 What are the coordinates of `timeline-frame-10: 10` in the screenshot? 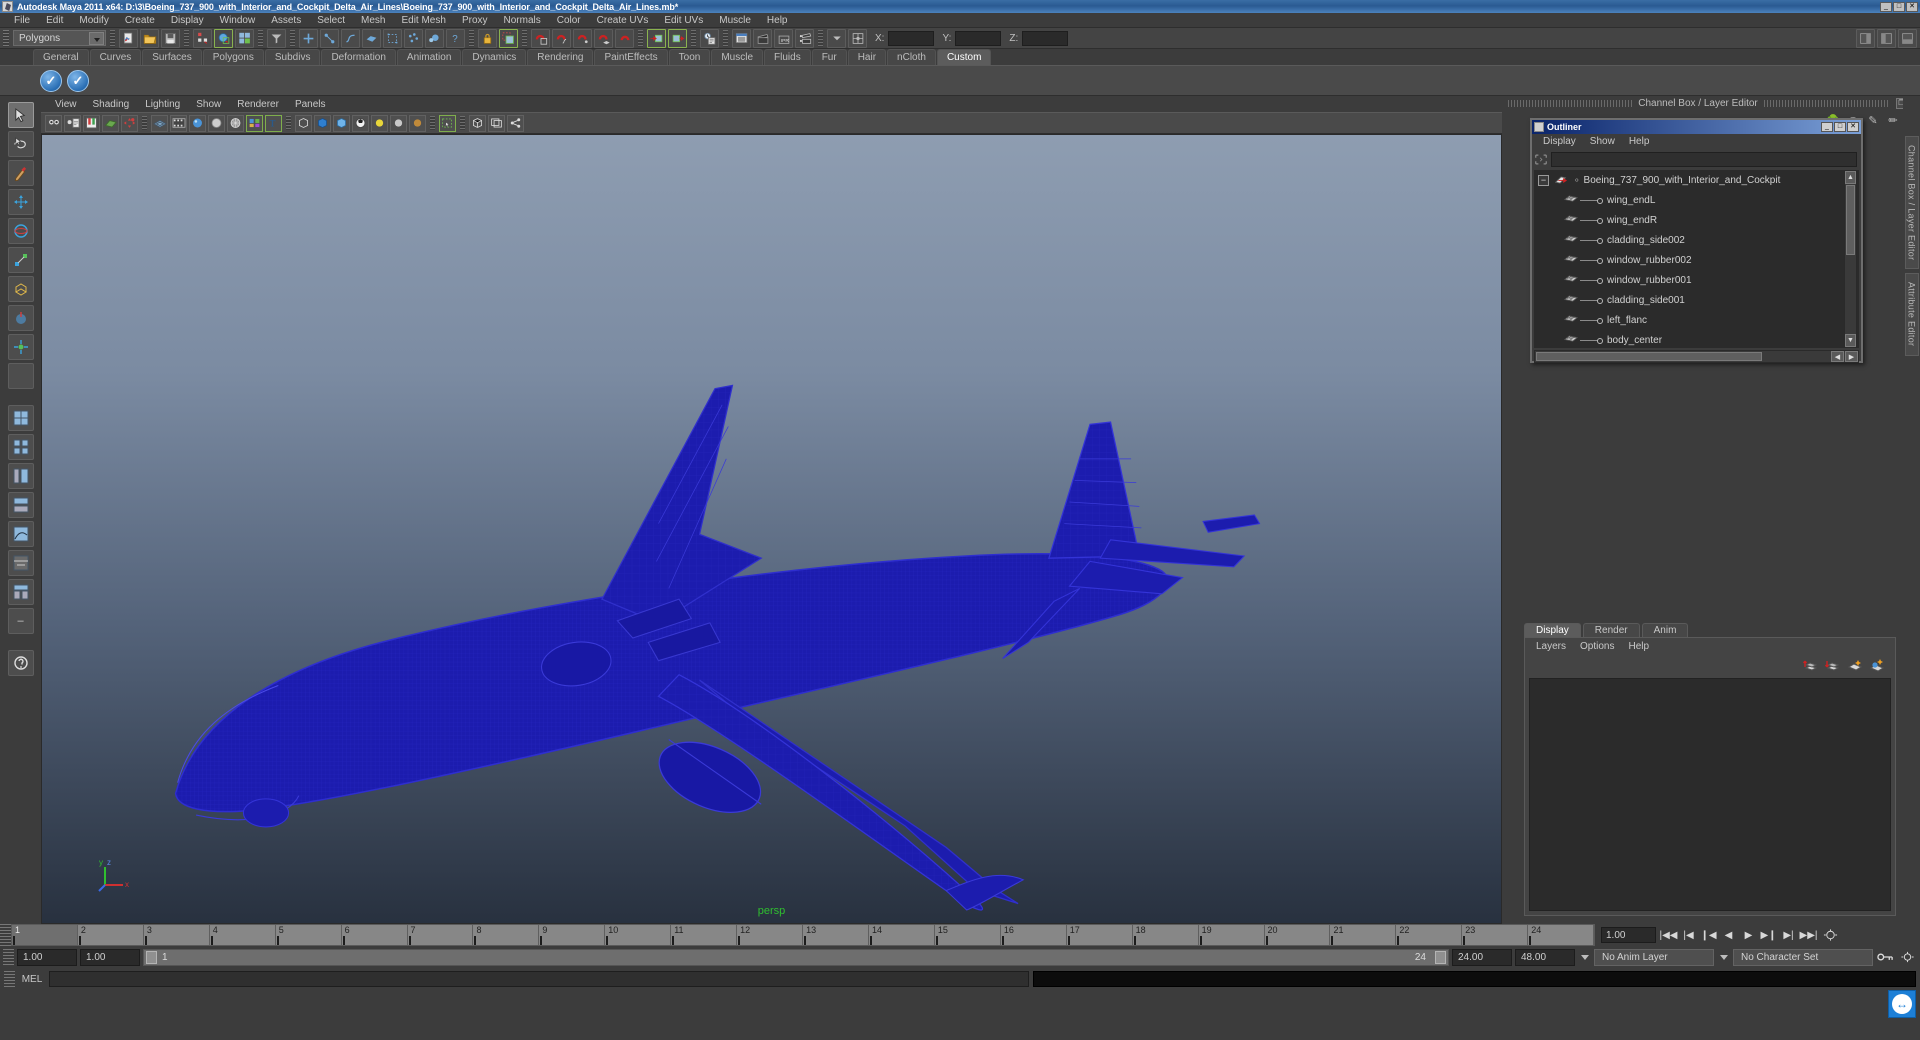 It's located at (638, 935).